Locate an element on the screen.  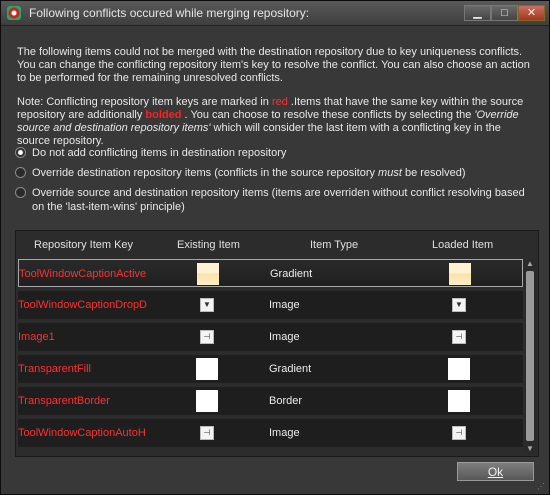
table-row: TransparentFill Gradient is located at coordinates (270, 369).